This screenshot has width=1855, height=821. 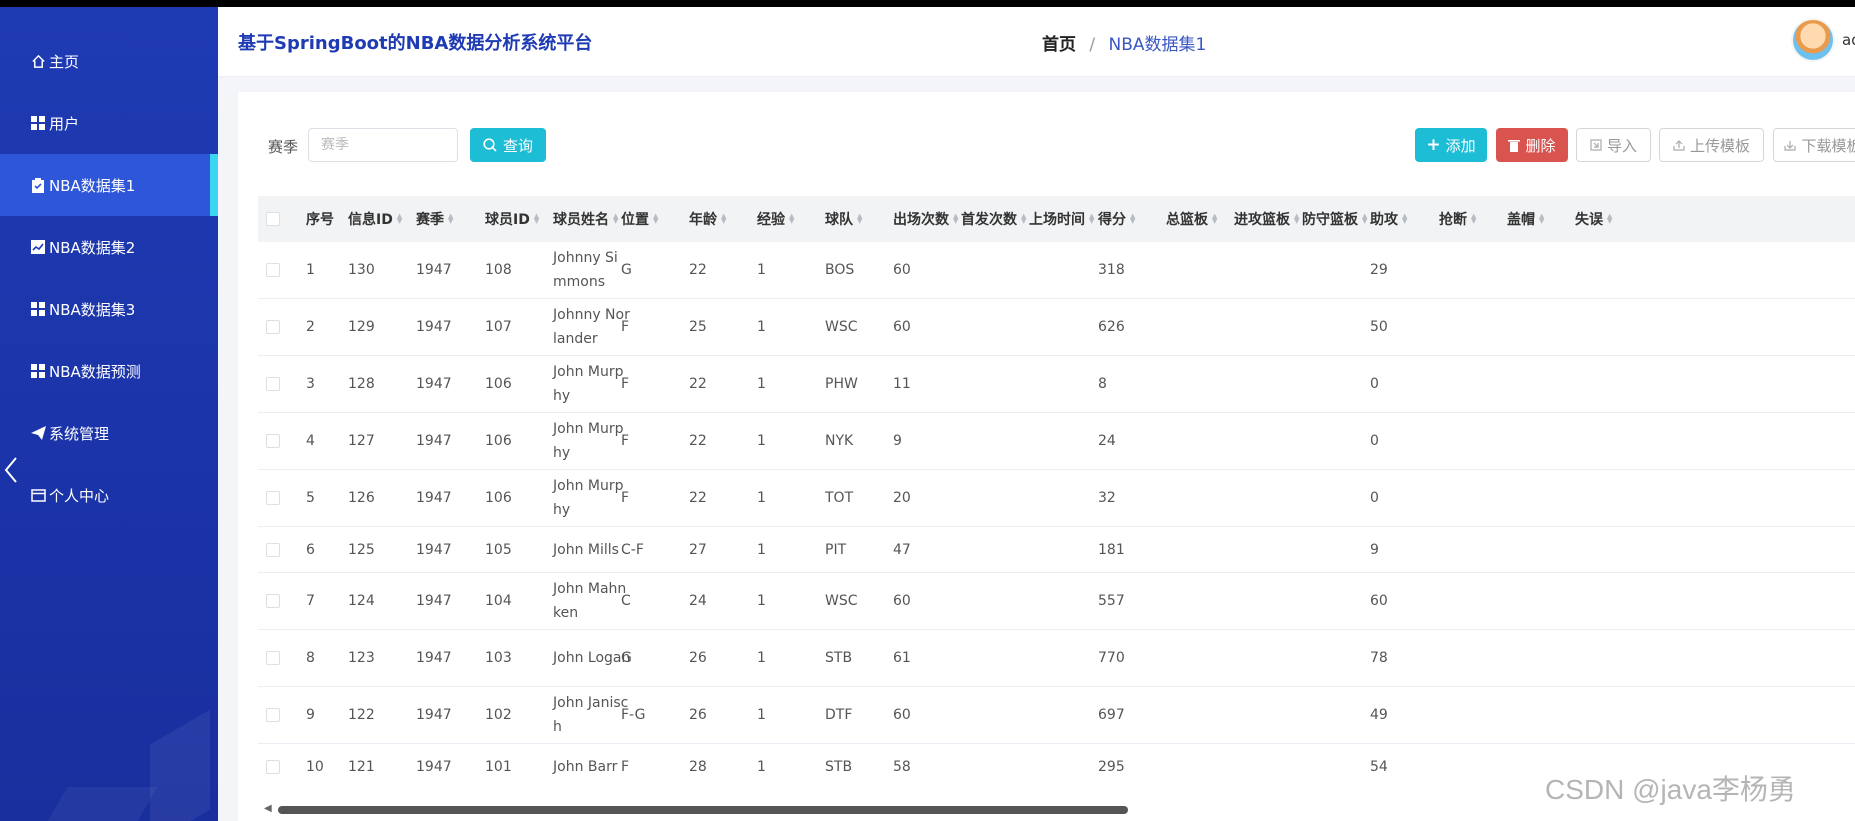 I want to click on column-header: 出场次数 ▲ ▼, so click(x=925, y=219).